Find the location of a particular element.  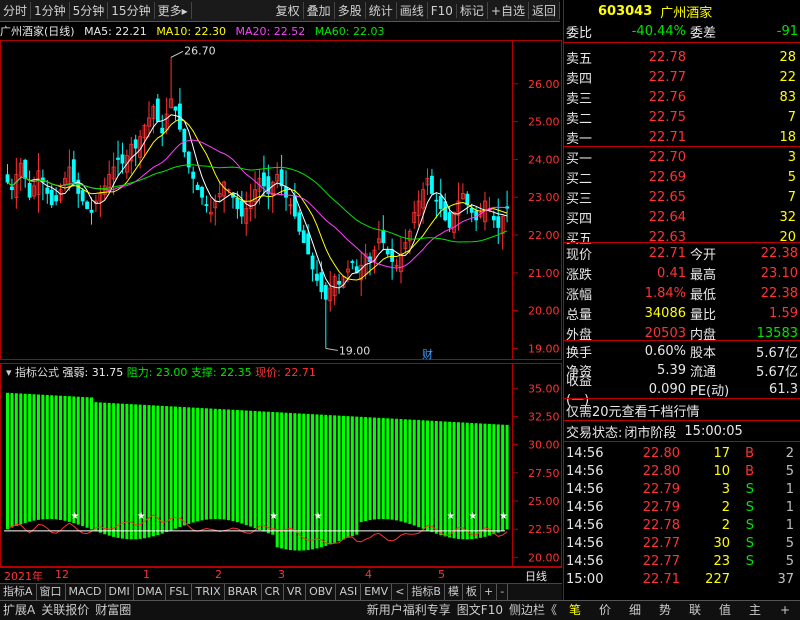

ma20-value: MA20: 22.52 is located at coordinates (270, 31).